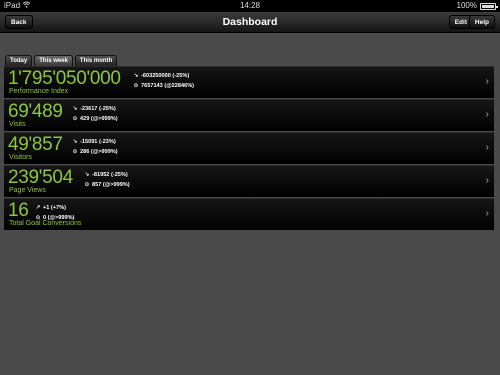 The height and width of the screenshot is (375, 500). What do you see at coordinates (55, 208) in the screenshot?
I see `trend-text: +1 (+7%)` at bounding box center [55, 208].